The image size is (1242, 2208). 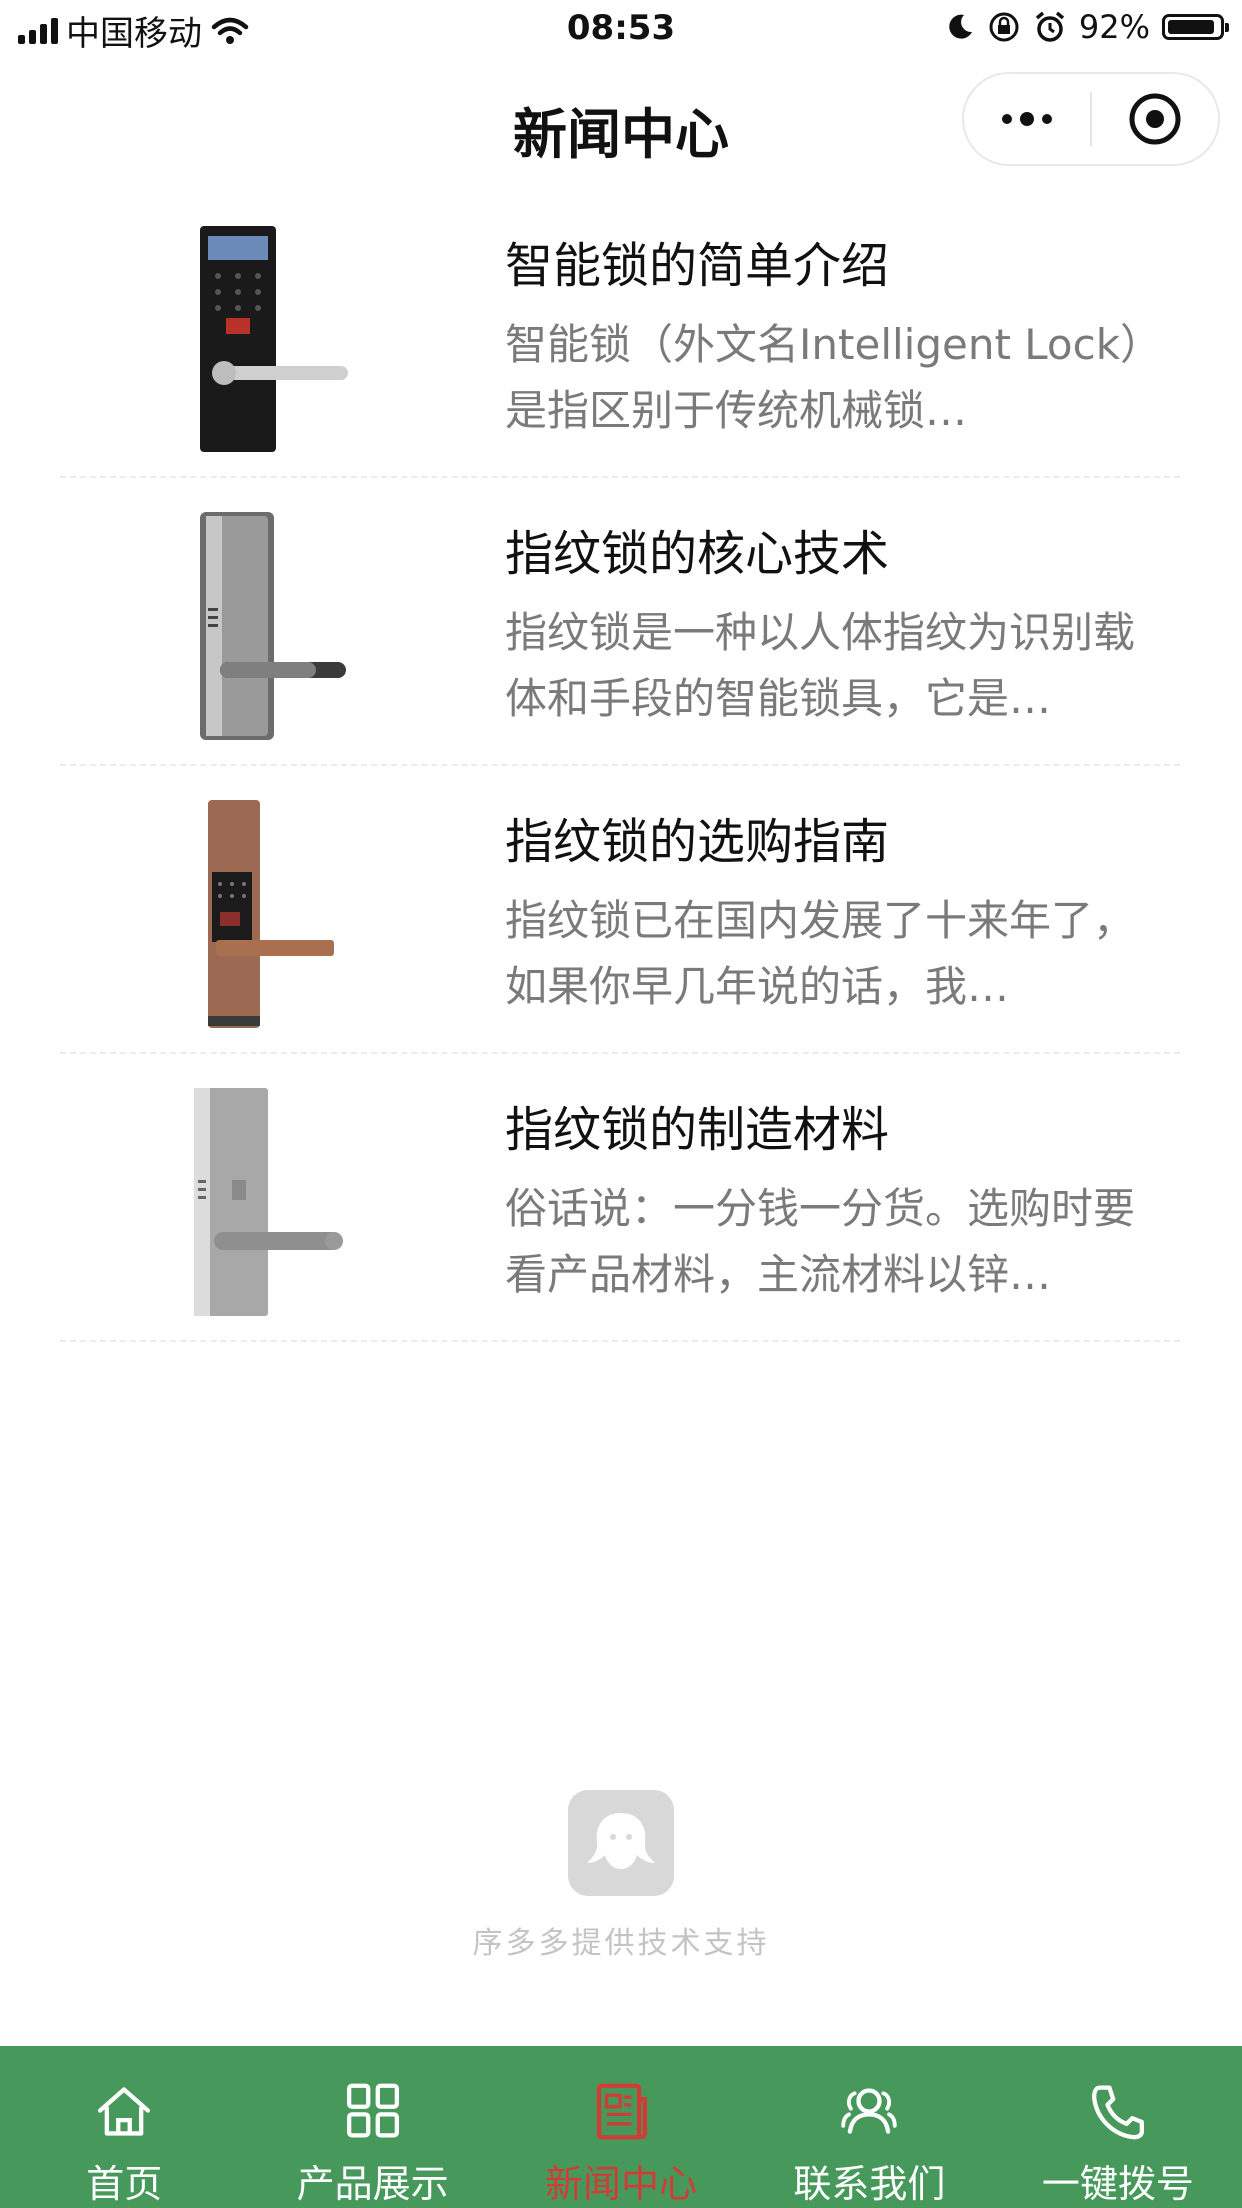 I want to click on tab-news: 新闻中心, so click(x=621, y=2127).